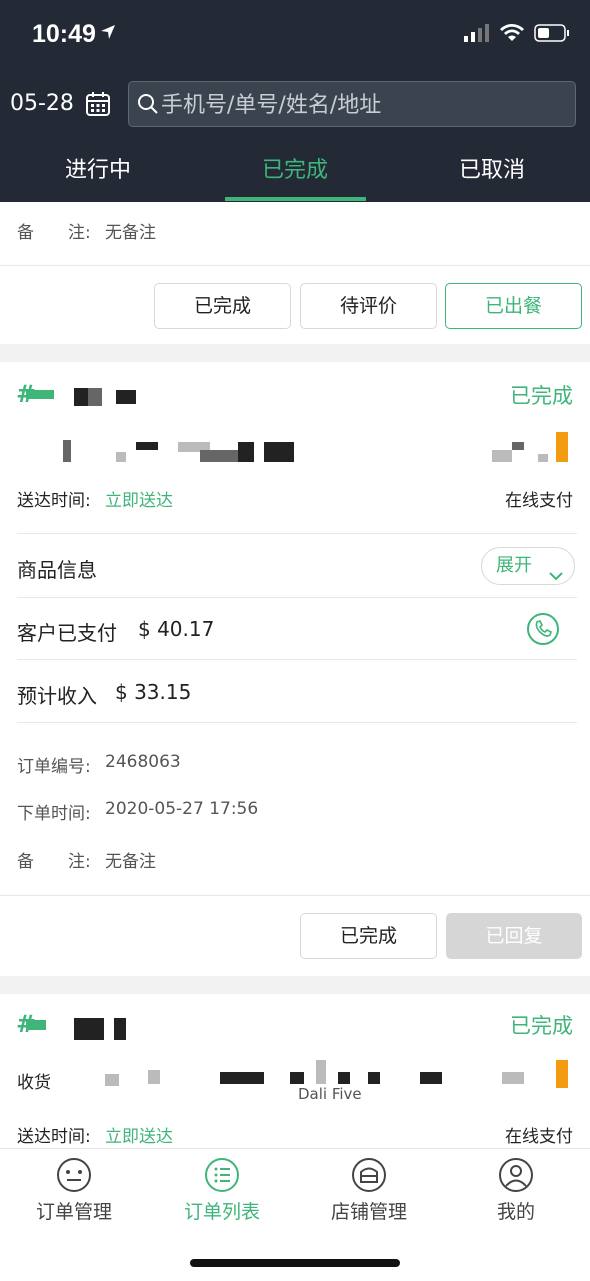 This screenshot has height=1281, width=590. What do you see at coordinates (108, 34) in the screenshot?
I see `location-arrow-icon` at bounding box center [108, 34].